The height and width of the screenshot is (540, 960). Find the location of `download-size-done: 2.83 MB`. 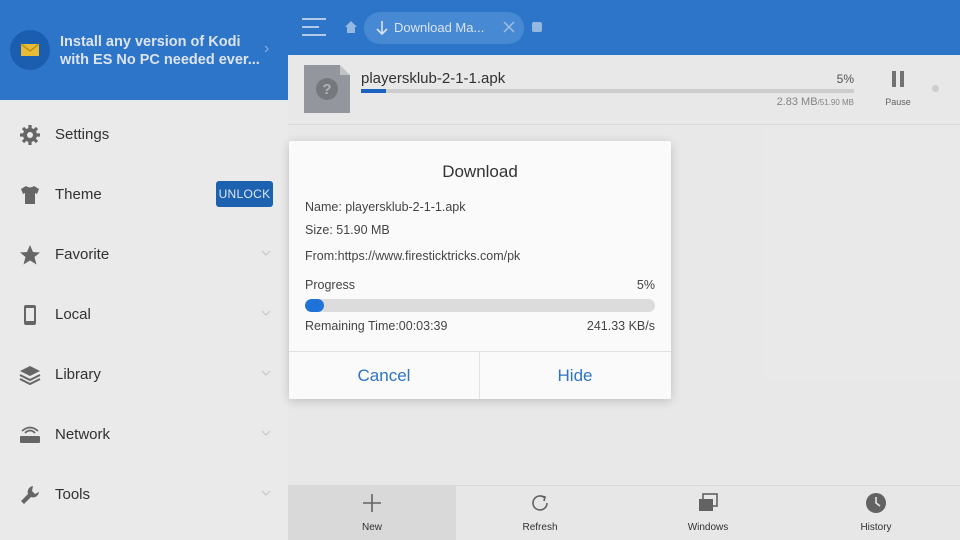

download-size-done: 2.83 MB is located at coordinates (797, 102).